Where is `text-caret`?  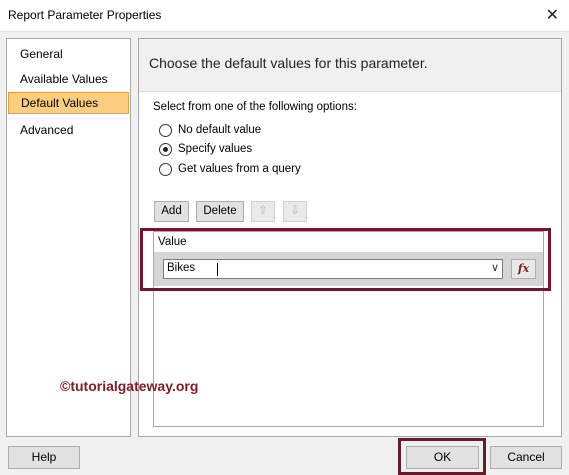 text-caret is located at coordinates (217, 269).